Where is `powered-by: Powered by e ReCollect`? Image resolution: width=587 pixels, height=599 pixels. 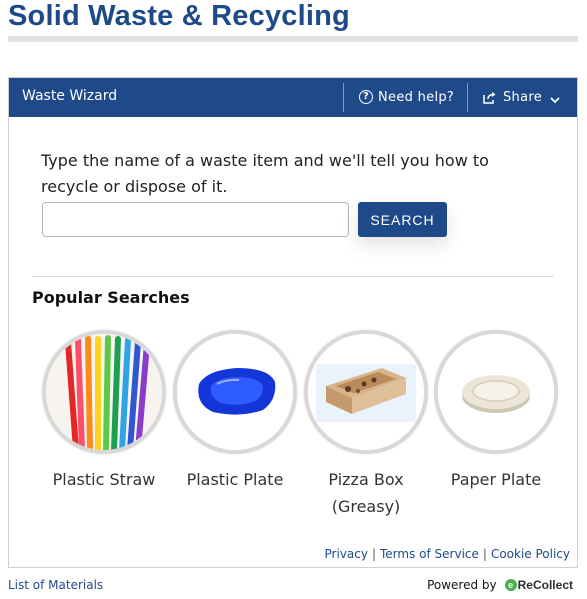 powered-by: Powered by e ReCollect is located at coordinates (500, 585).